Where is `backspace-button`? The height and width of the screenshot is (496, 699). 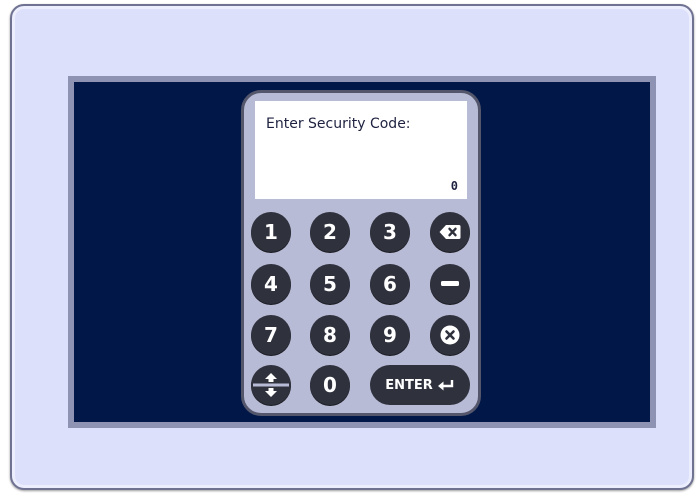 backspace-button is located at coordinates (450, 232).